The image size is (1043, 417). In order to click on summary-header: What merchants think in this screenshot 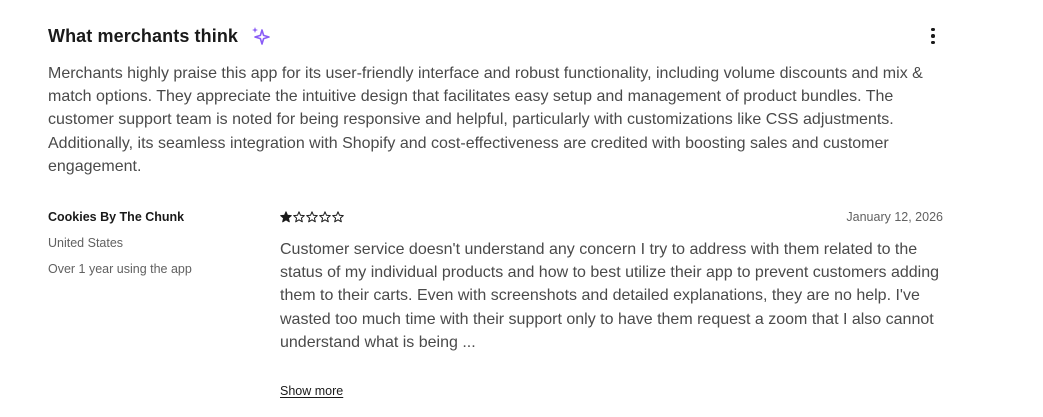, I will do `click(495, 36)`.